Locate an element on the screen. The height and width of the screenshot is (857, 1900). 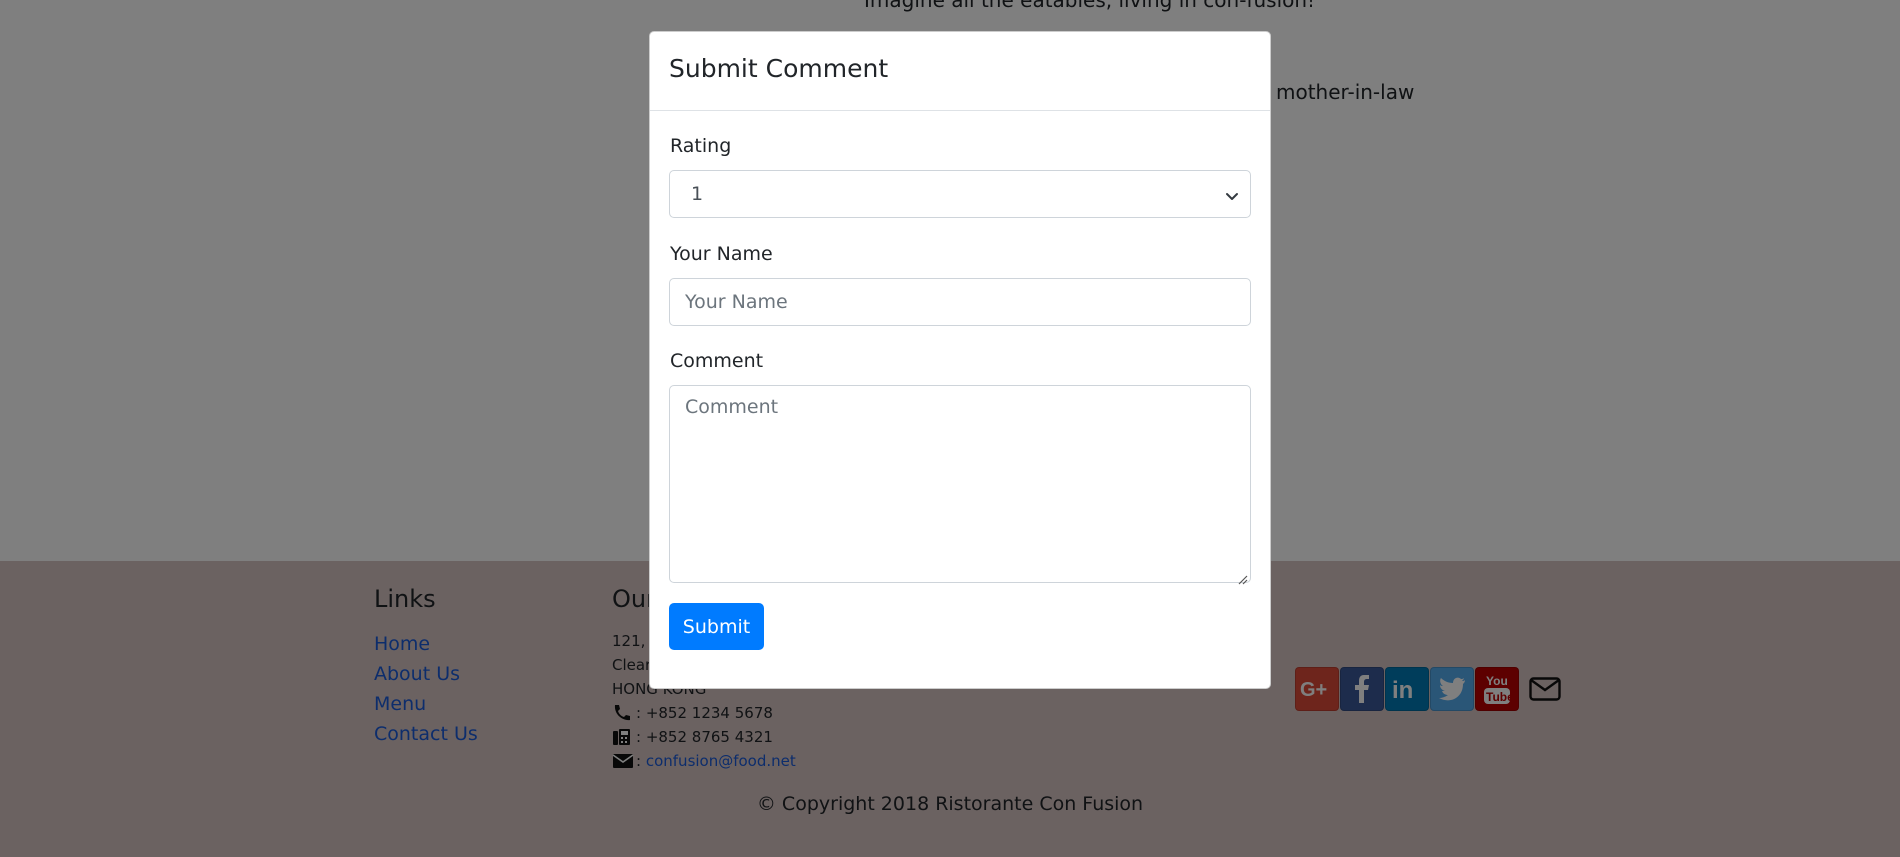
modal-header: Submit Comment is located at coordinates (960, 71).